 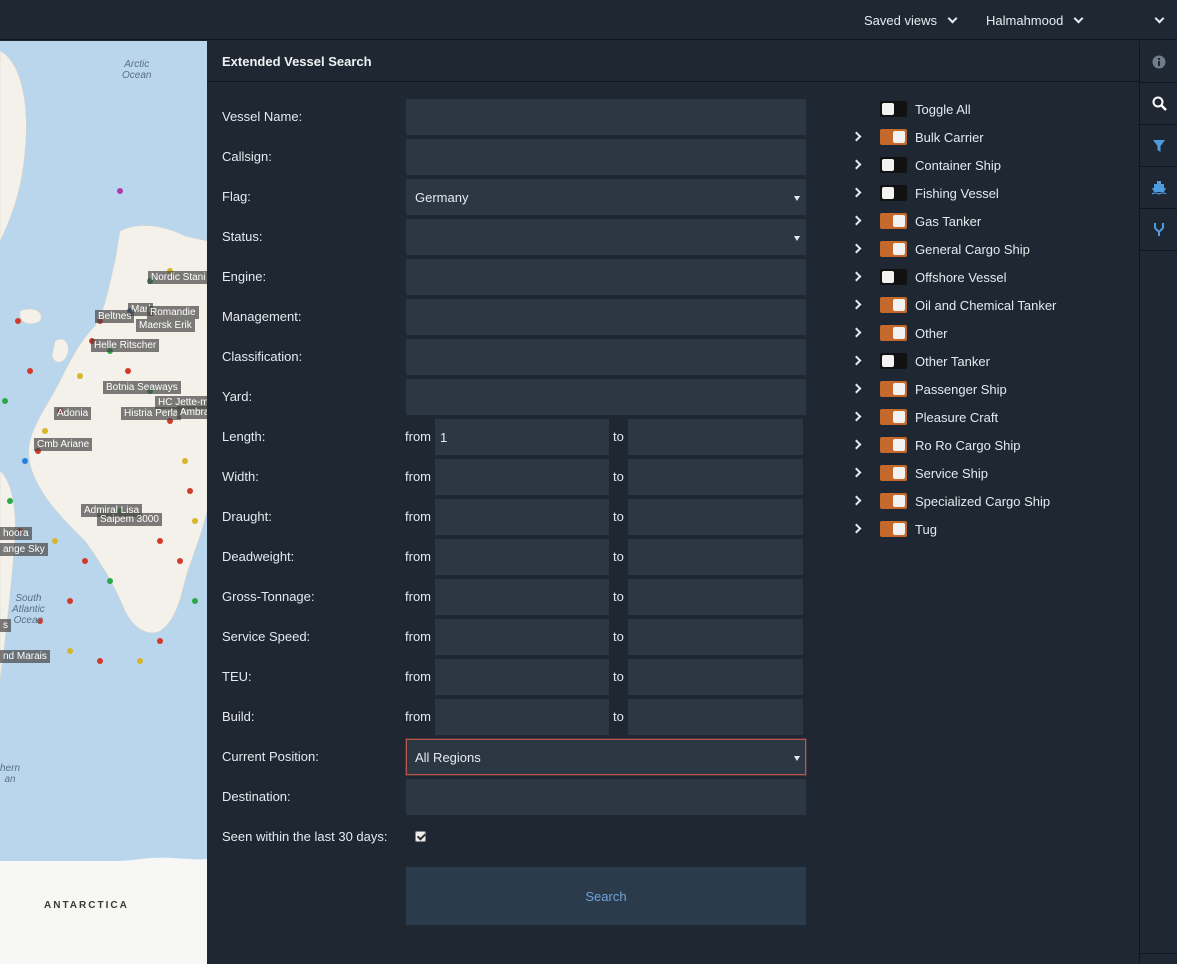 I want to click on engine-input, so click(x=606, y=277).